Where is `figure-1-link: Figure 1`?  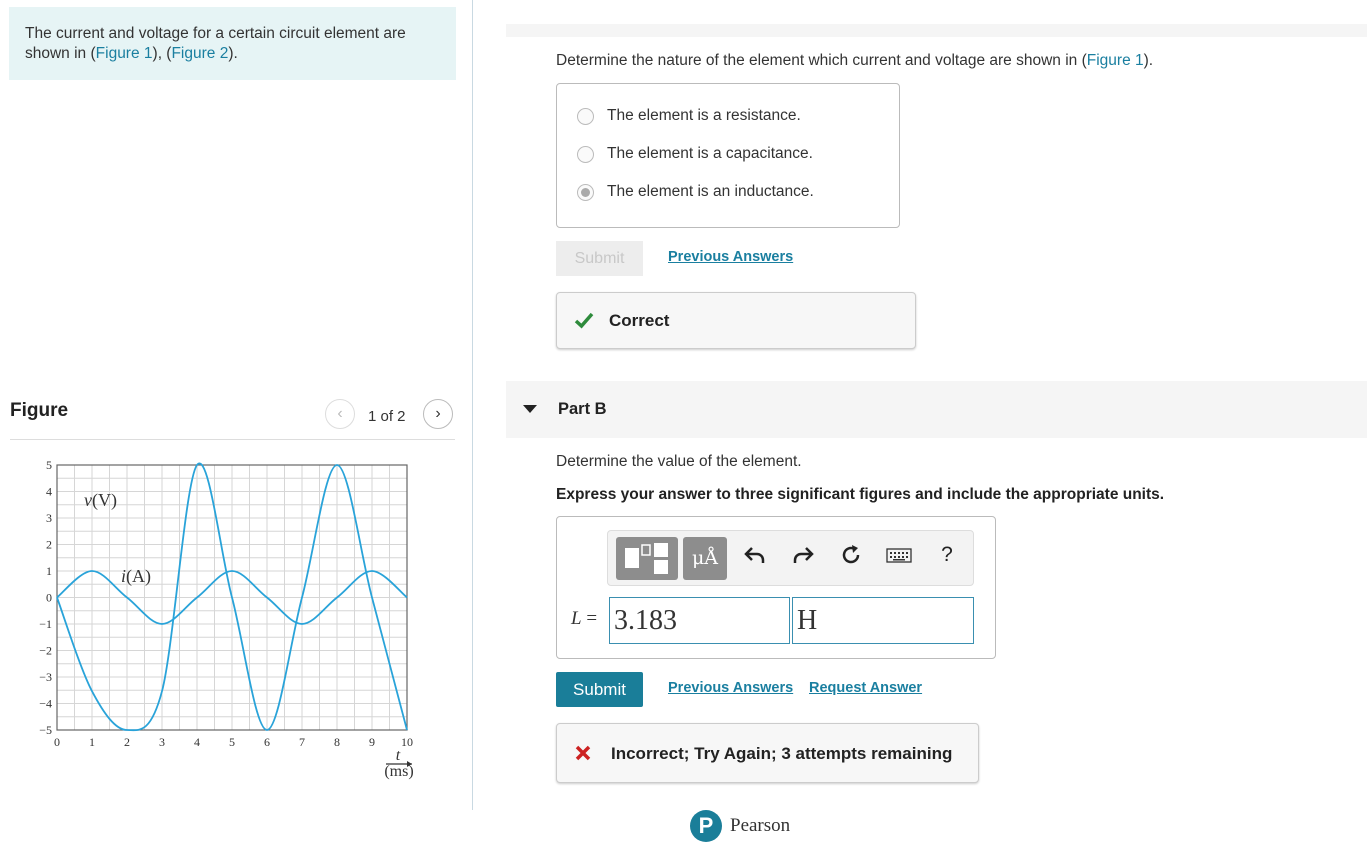
figure-1-link: Figure 1 is located at coordinates (124, 53).